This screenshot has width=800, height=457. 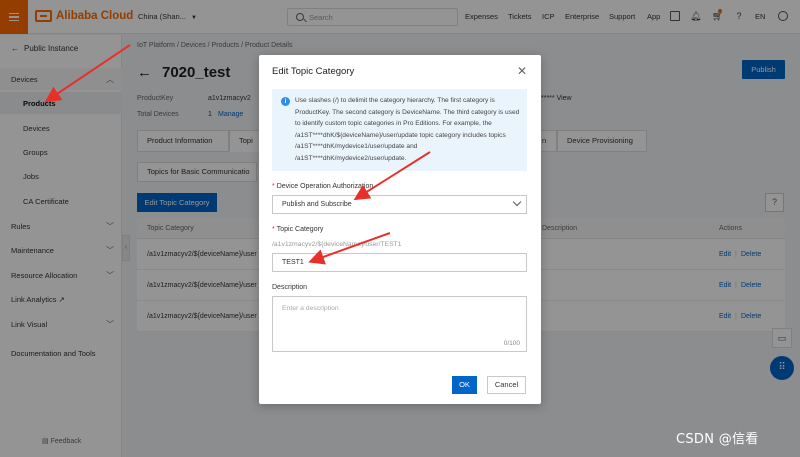 What do you see at coordinates (717, 439) in the screenshot?
I see `watermark: CSDN @信看` at bounding box center [717, 439].